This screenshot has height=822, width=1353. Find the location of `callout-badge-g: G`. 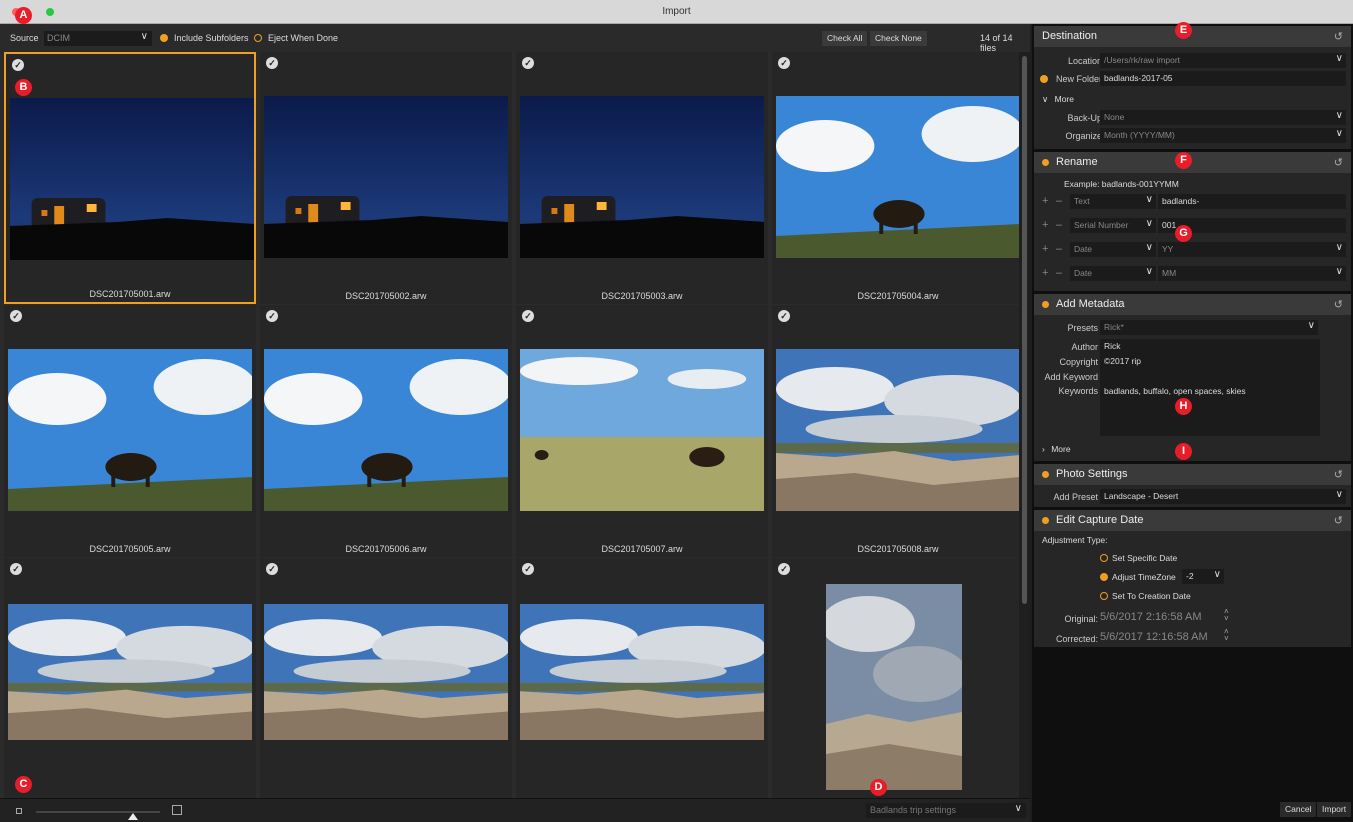

callout-badge-g: G is located at coordinates (1183, 233).